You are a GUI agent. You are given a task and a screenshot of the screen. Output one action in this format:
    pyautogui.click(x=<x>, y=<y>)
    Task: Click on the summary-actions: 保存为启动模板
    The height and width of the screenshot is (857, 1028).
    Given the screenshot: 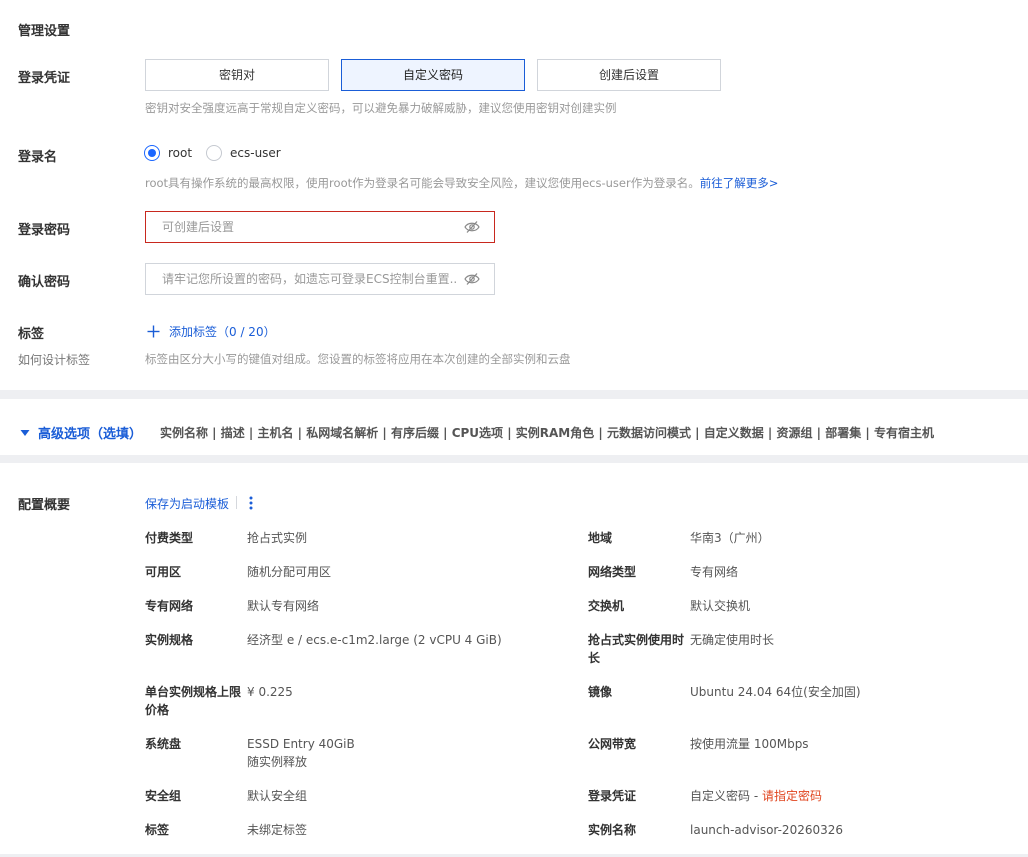 What is the action you would take?
    pyautogui.click(x=187, y=503)
    